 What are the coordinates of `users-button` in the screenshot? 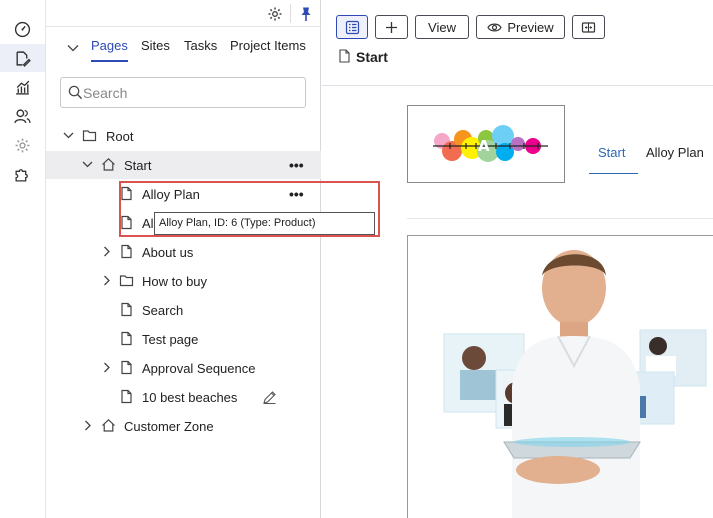 It's located at (22, 116).